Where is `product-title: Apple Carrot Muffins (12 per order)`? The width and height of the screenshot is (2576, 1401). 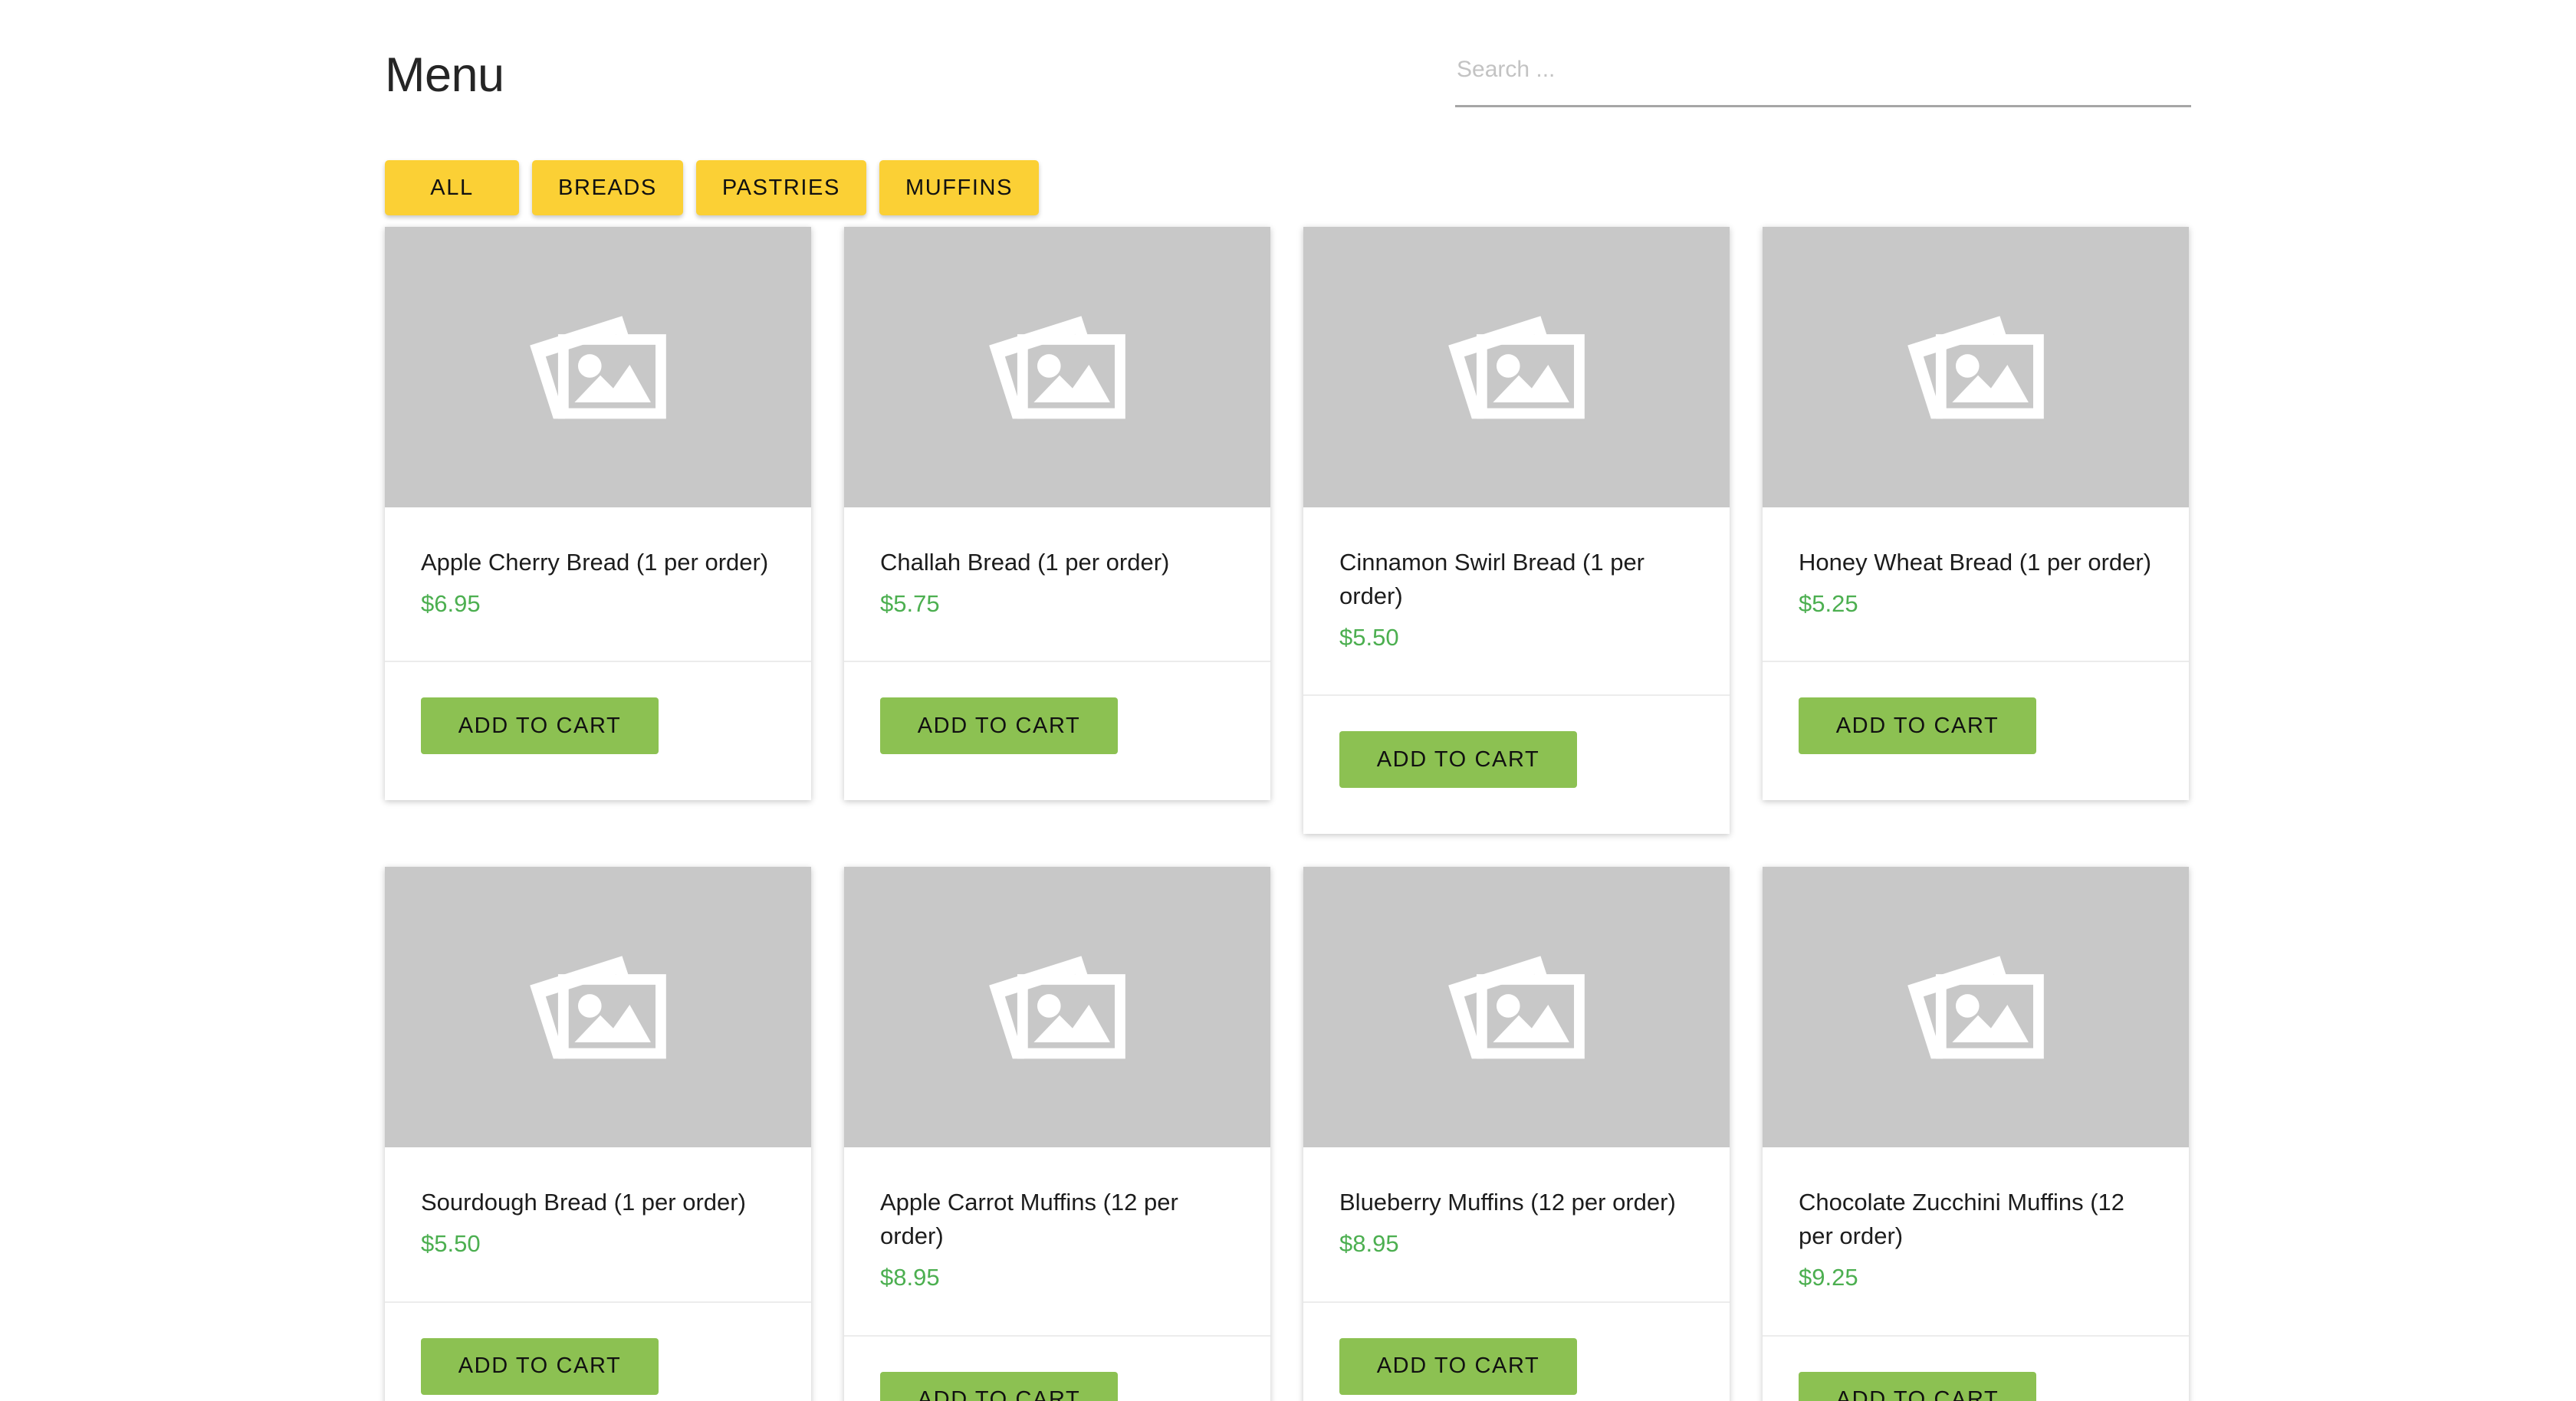
product-title: Apple Carrot Muffins (12 per order) is located at coordinates (1029, 1219).